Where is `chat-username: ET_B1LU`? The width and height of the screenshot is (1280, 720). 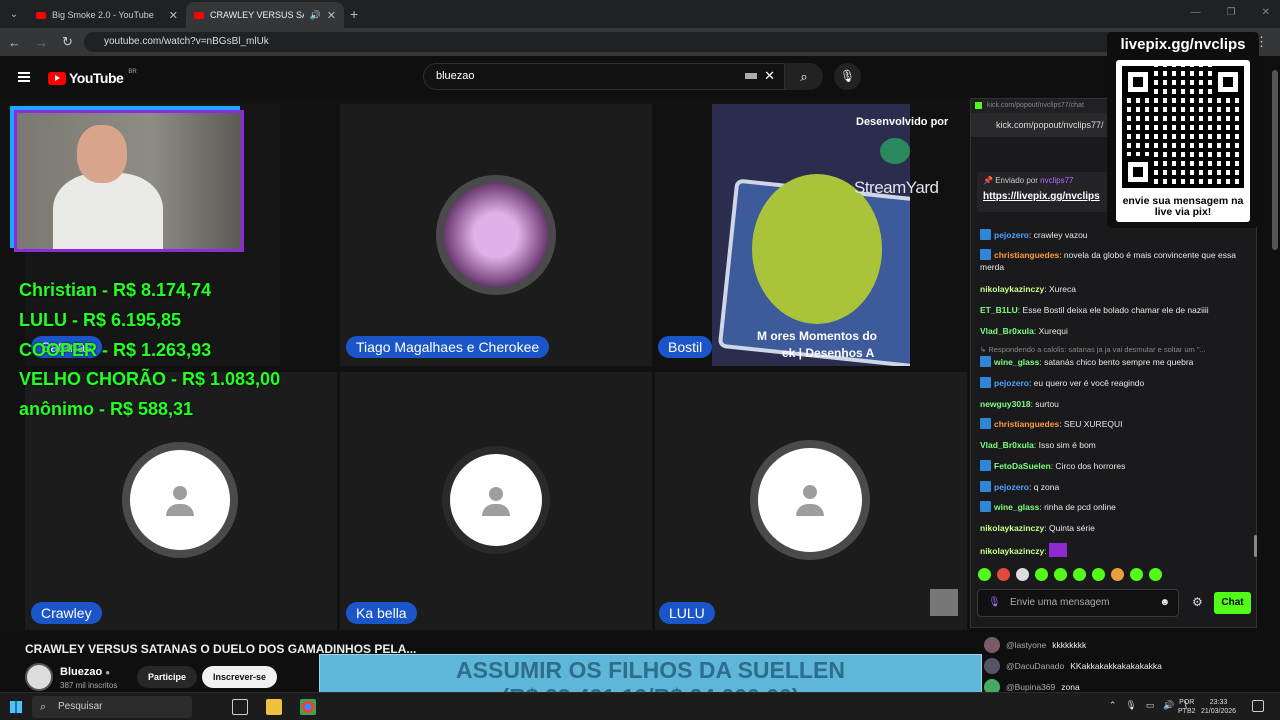 chat-username: ET_B1LU is located at coordinates (999, 310).